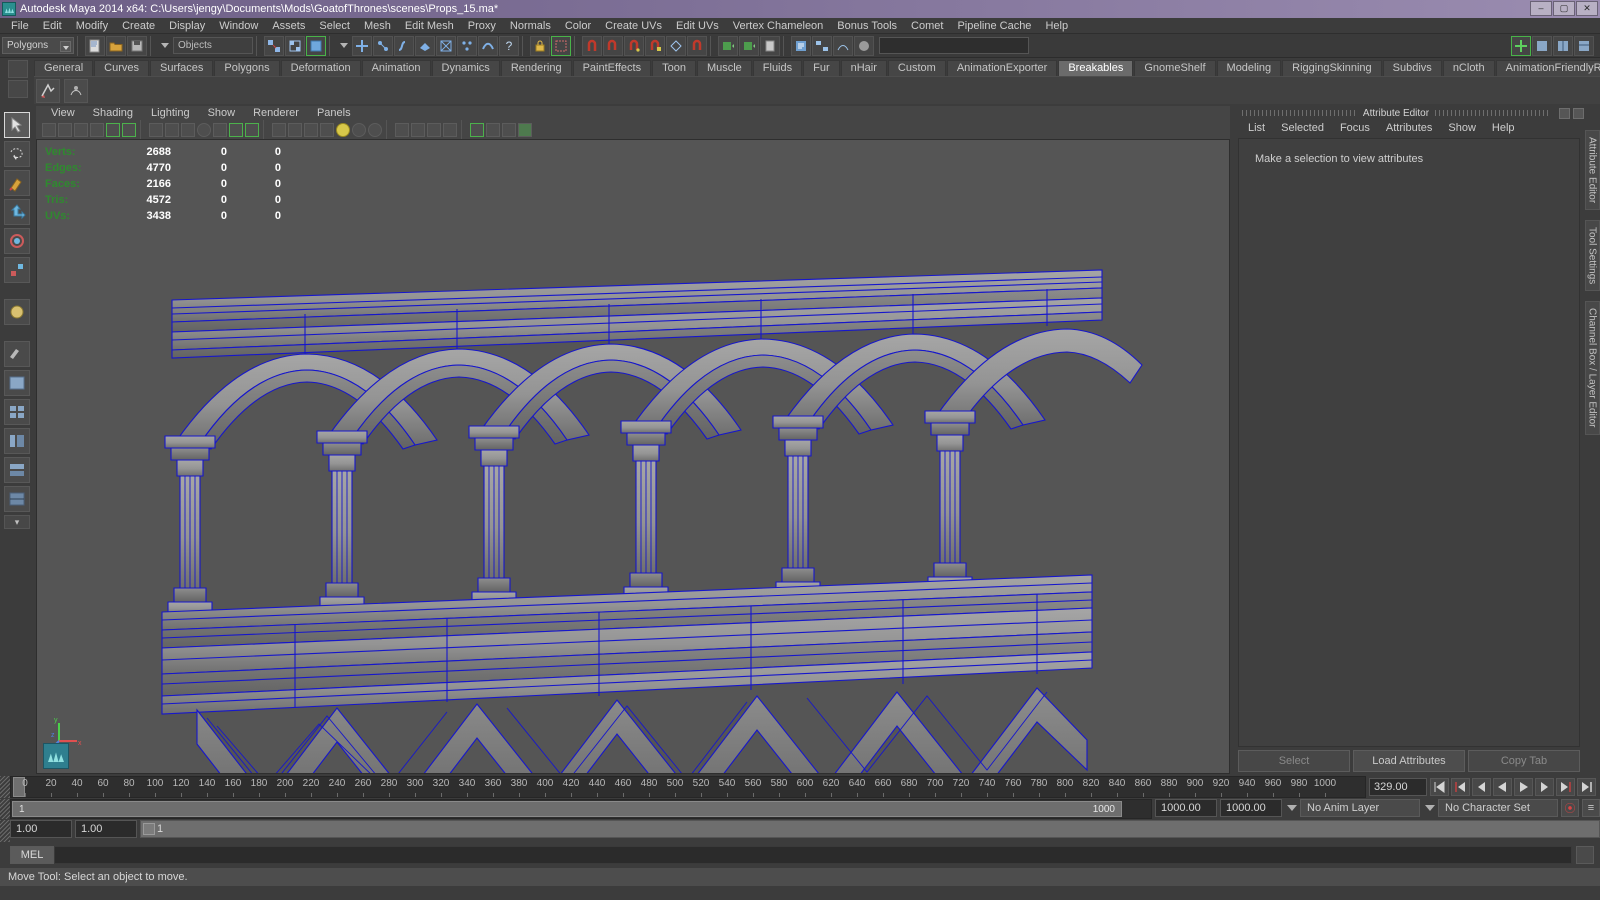 The image size is (1600, 900). What do you see at coordinates (655, 45) in the screenshot?
I see `snap-view-plane-button` at bounding box center [655, 45].